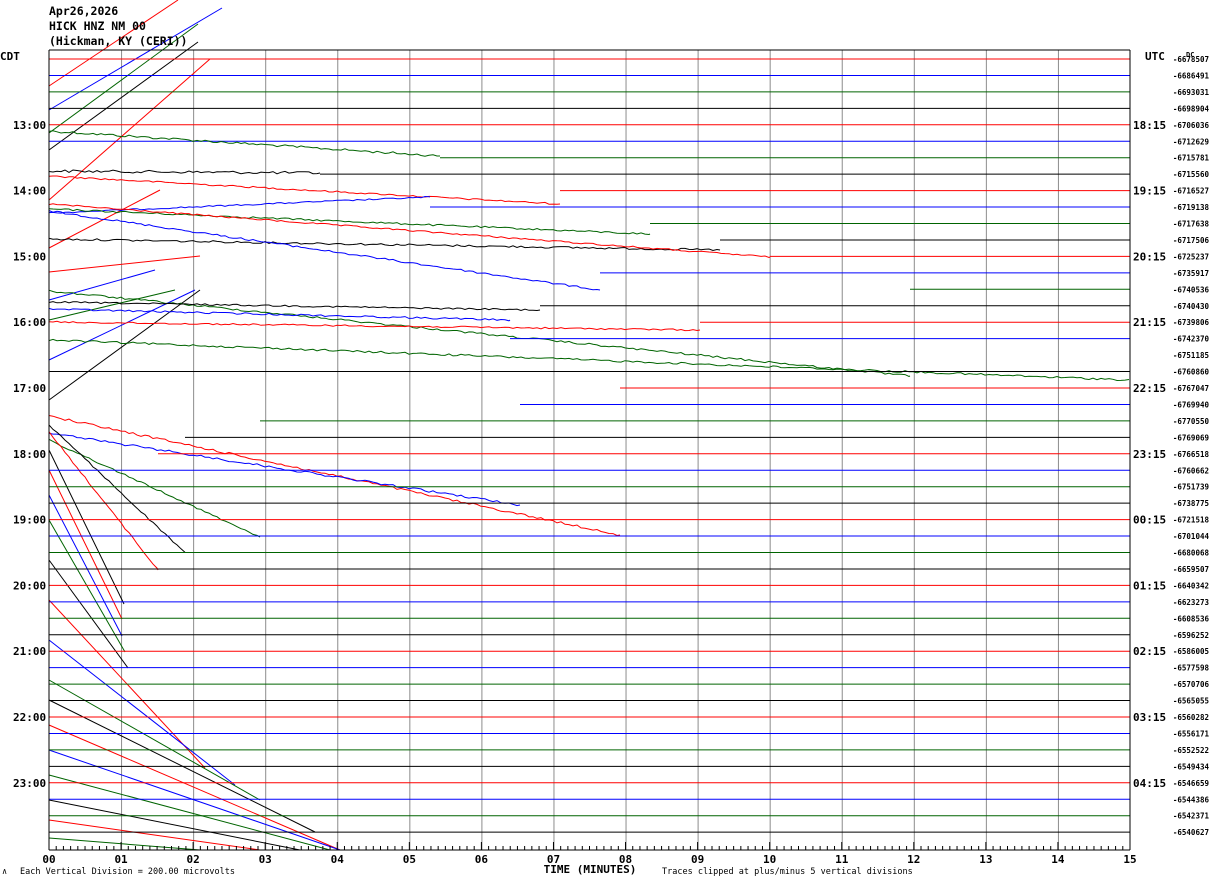 This screenshot has height=886, width=1210. What do you see at coordinates (29, 322) in the screenshot?
I see `left-time-label: 16:00` at bounding box center [29, 322].